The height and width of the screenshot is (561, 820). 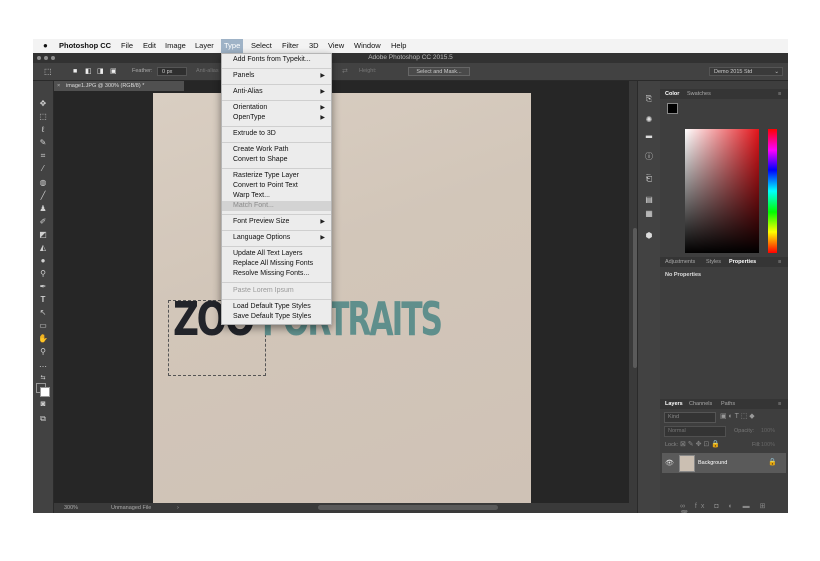 What do you see at coordinates (649, 214) in the screenshot?
I see `notes-panel-icon: ▦` at bounding box center [649, 214].